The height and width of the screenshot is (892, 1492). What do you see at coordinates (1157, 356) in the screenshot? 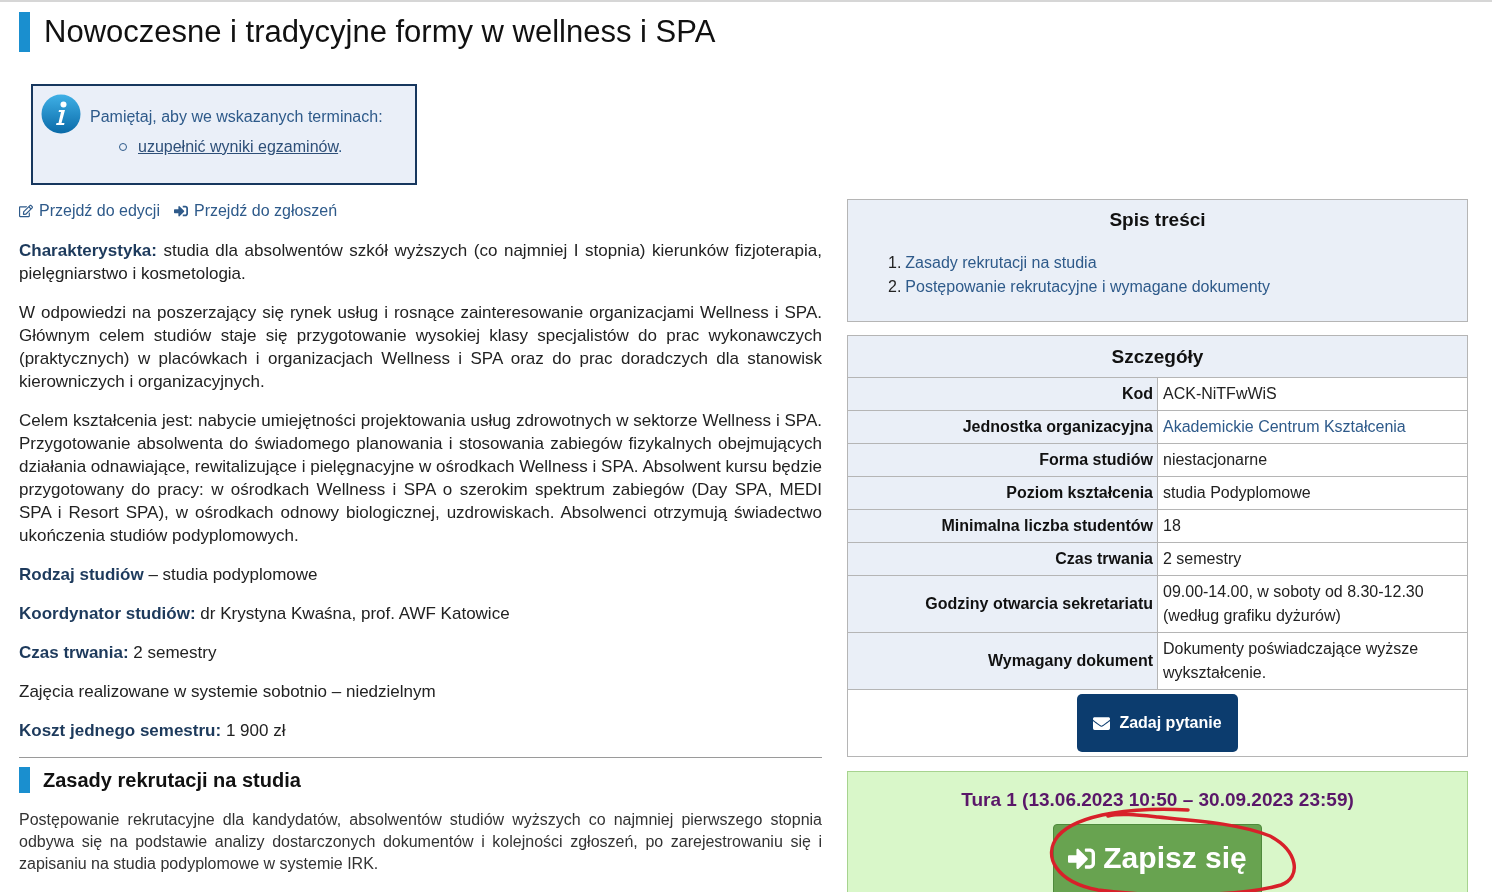
I see `details-title: Szczegóły` at bounding box center [1157, 356].